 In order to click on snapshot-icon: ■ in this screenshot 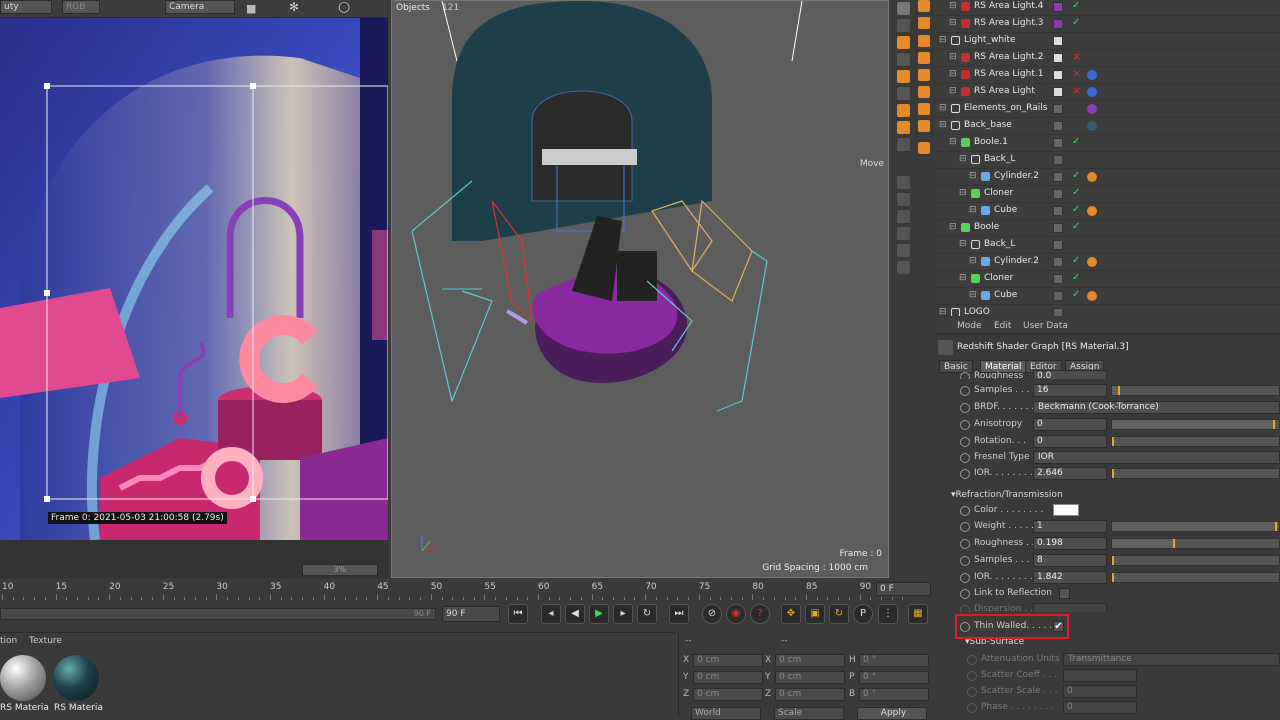, I will do `click(251, 8)`.